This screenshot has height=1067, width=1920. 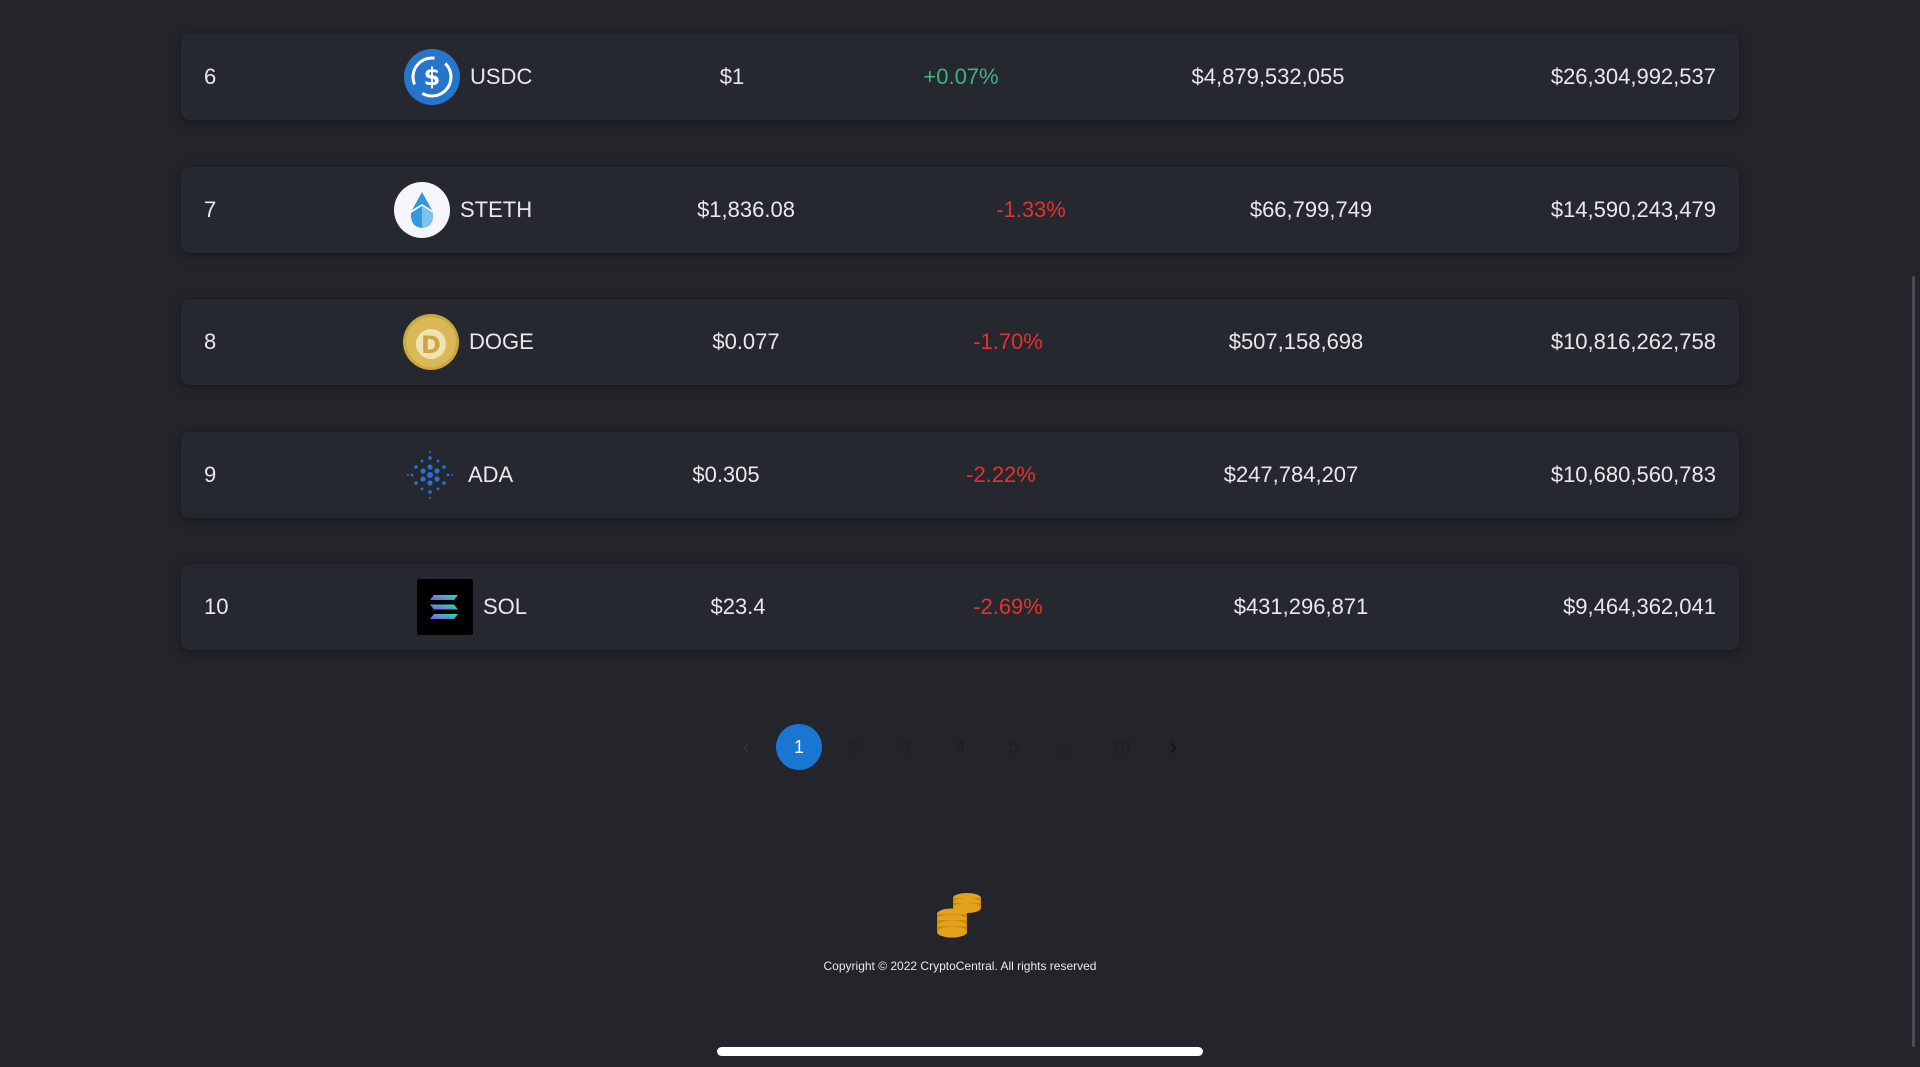 I want to click on svg-text: D, so click(x=431, y=345).